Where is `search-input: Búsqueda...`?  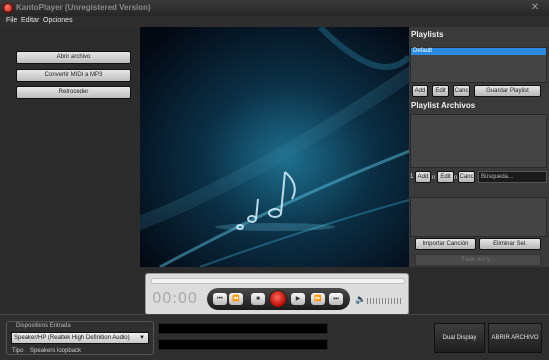
search-input: Búsqueda... is located at coordinates (512, 177).